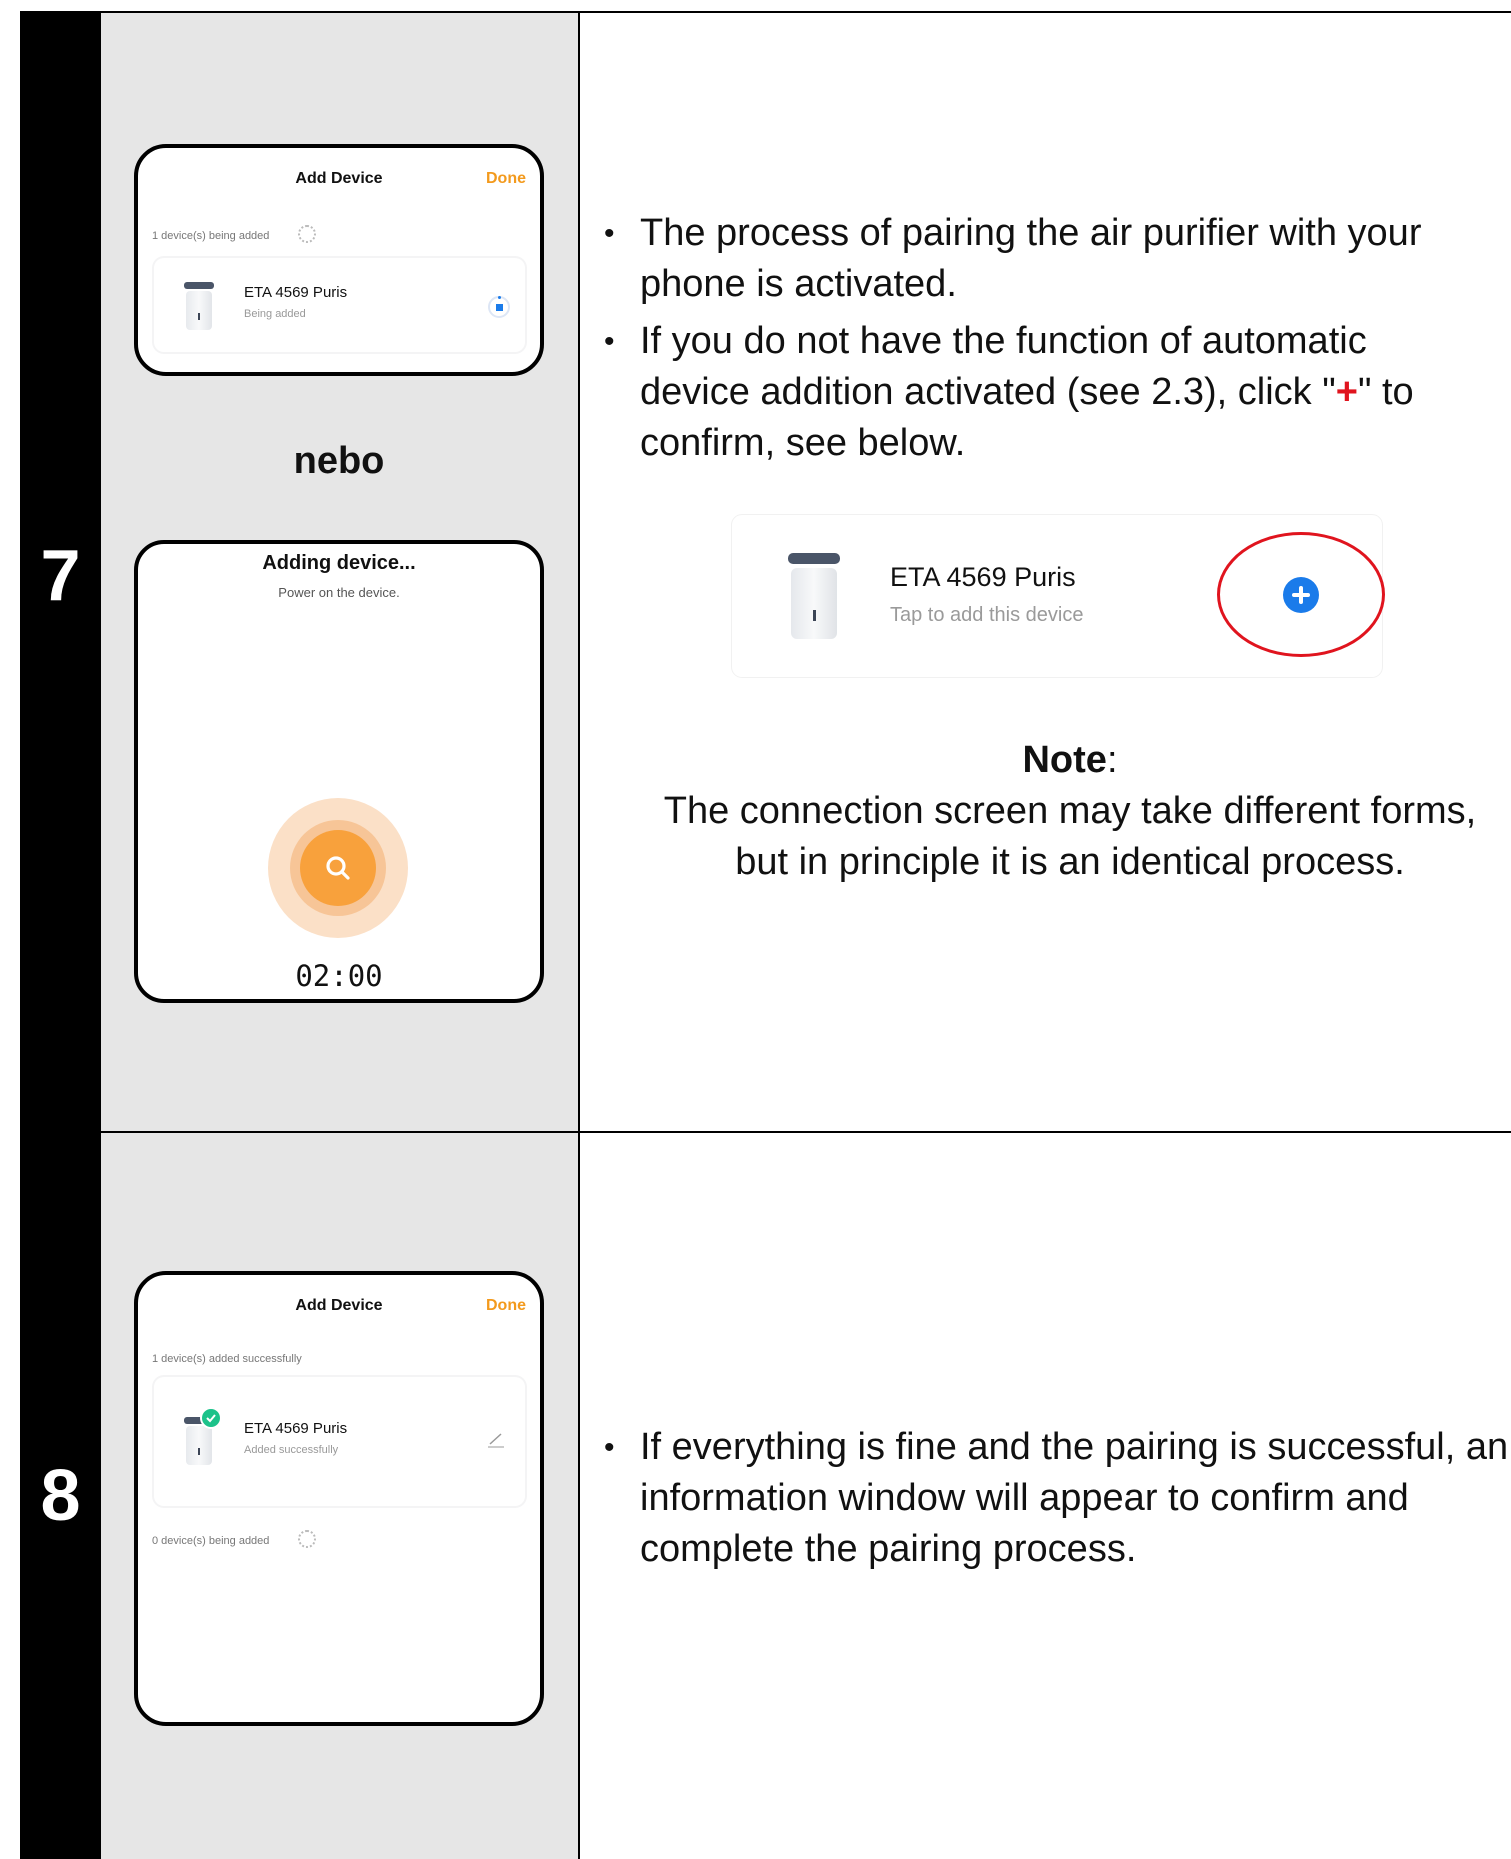 The width and height of the screenshot is (1511, 1859). I want to click on row-divider, so click(765, 1132).